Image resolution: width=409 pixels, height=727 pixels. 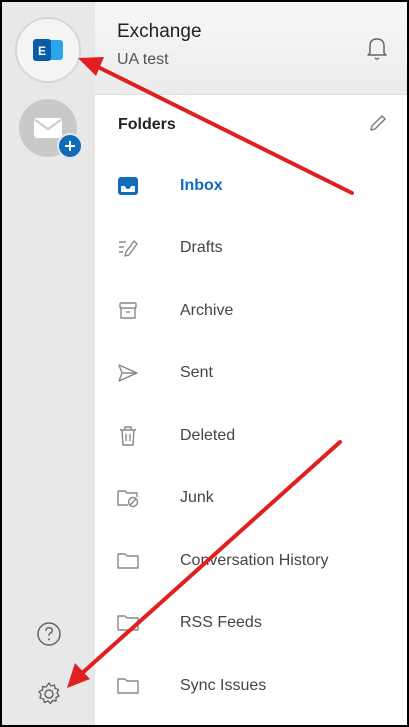 I want to click on folder-label: Inbox, so click(x=201, y=185).